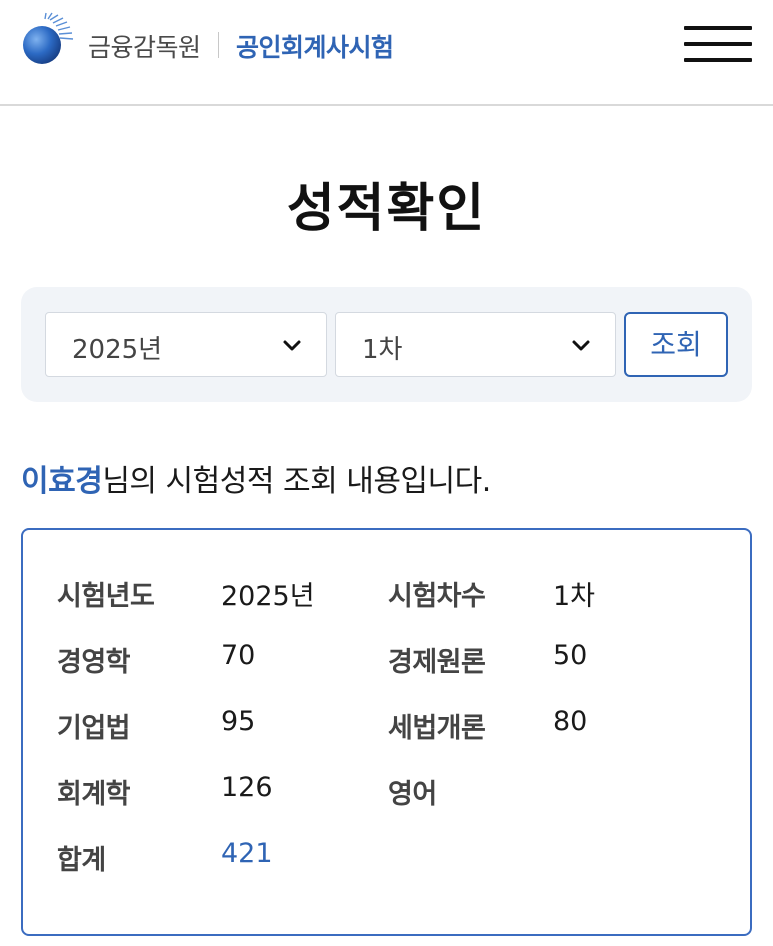 Image resolution: width=773 pixels, height=946 pixels. I want to click on subject-label: 경영학, so click(94, 662).